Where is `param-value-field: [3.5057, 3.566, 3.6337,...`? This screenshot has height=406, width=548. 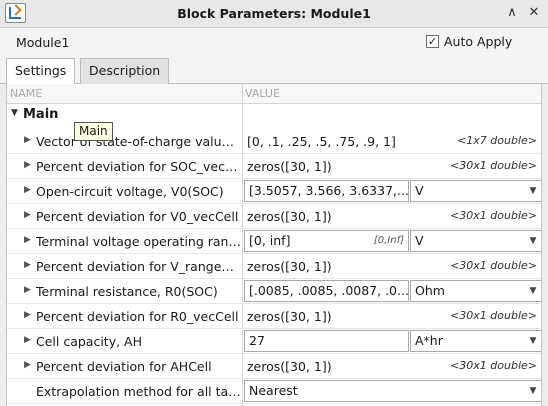 param-value-field: [3.5057, 3.566, 3.6337,... is located at coordinates (326, 191).